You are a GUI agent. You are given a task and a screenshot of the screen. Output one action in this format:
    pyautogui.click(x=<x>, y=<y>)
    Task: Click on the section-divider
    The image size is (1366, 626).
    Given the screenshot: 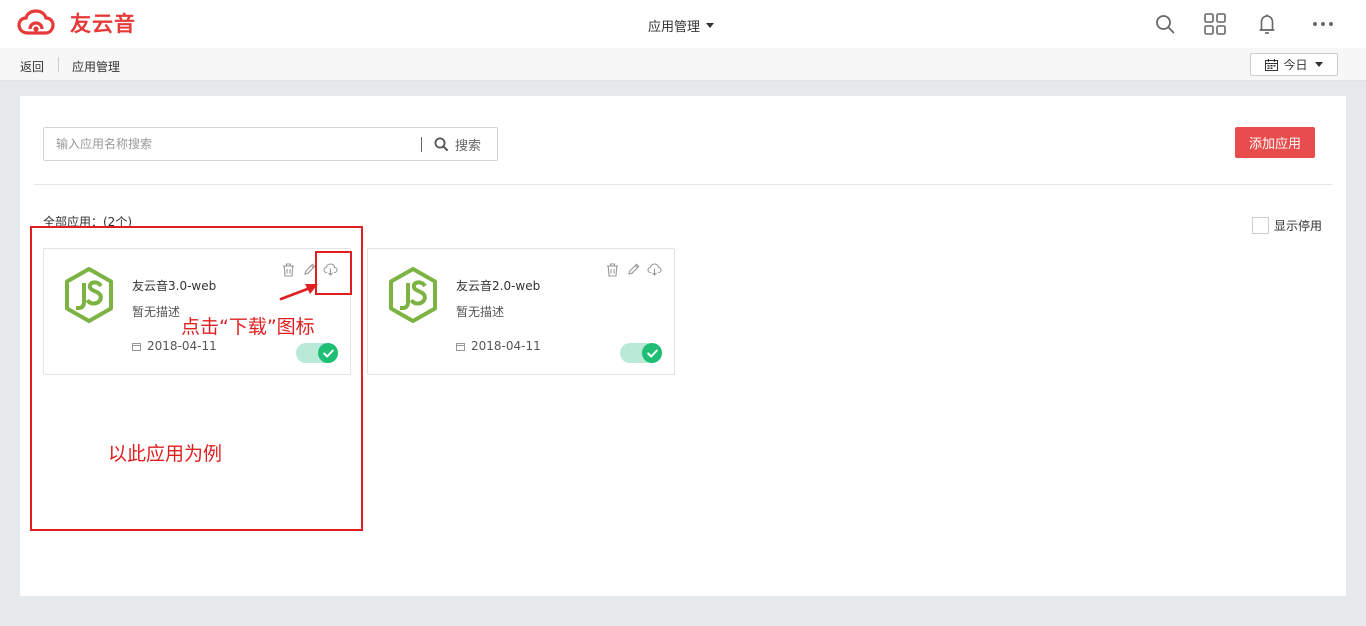 What is the action you would take?
    pyautogui.click(x=683, y=184)
    